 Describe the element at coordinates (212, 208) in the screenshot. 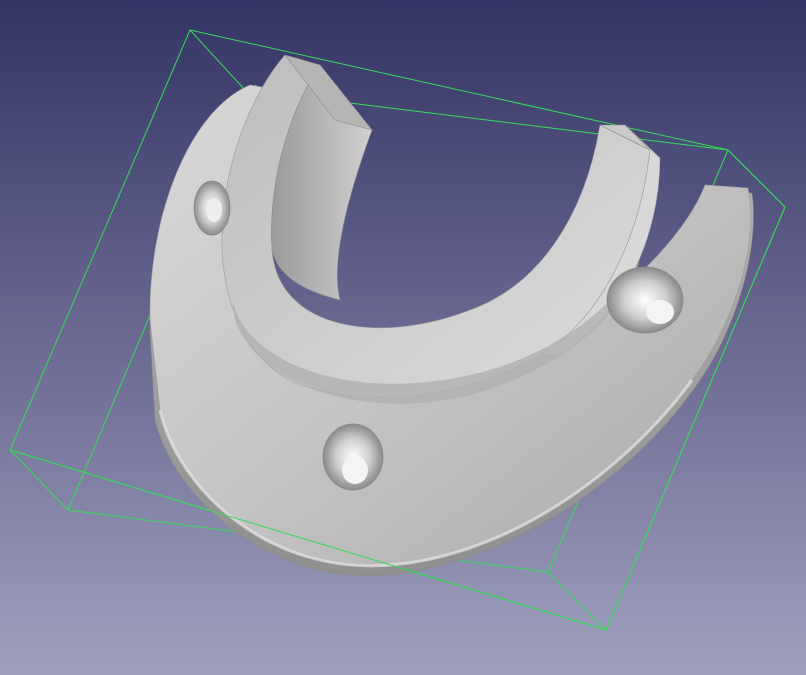

I see `countersunk-hole-left` at that location.